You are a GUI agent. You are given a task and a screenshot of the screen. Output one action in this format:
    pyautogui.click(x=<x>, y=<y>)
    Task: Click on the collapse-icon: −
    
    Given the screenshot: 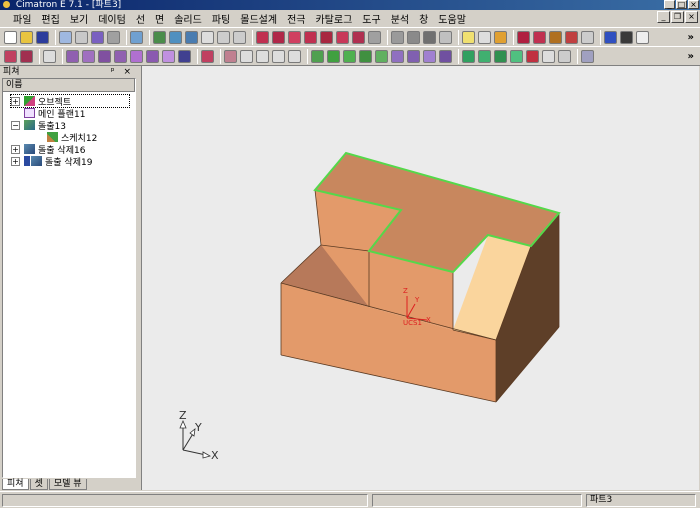 What is the action you would take?
    pyautogui.click(x=15, y=125)
    